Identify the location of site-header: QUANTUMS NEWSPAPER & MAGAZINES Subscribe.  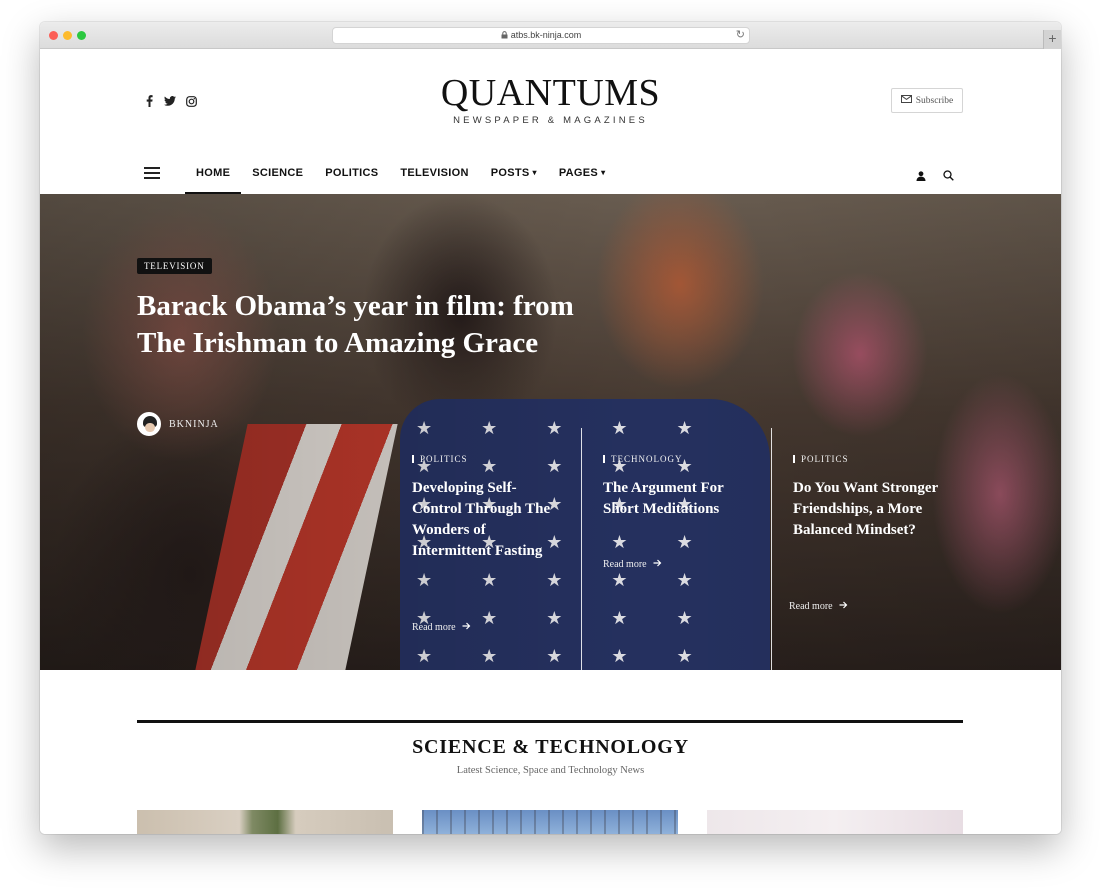
(550, 109).